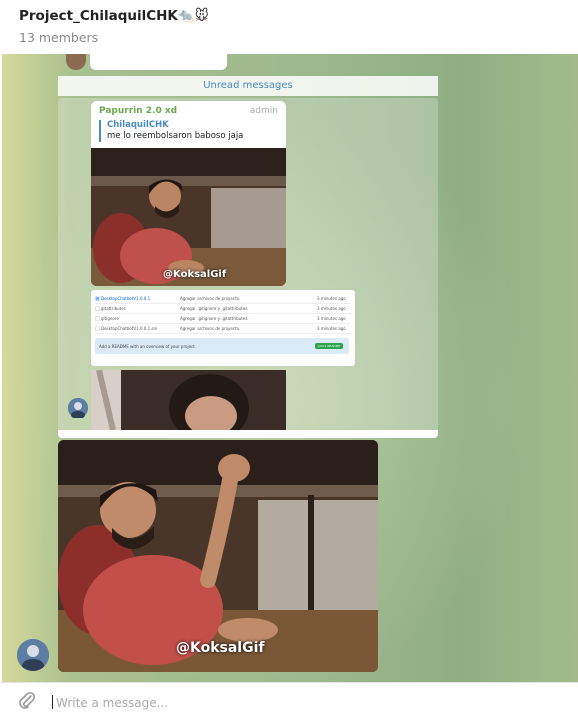  I want to click on previous-message-bubble, so click(158, 62).